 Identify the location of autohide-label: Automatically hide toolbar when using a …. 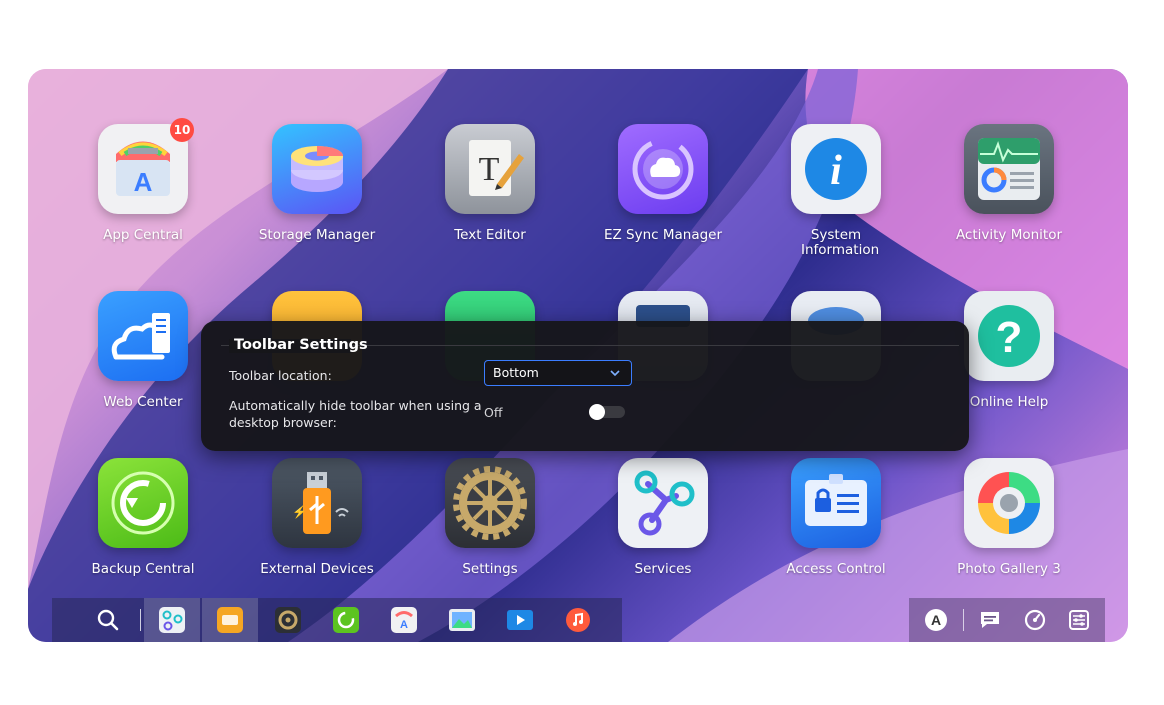
(355, 414).